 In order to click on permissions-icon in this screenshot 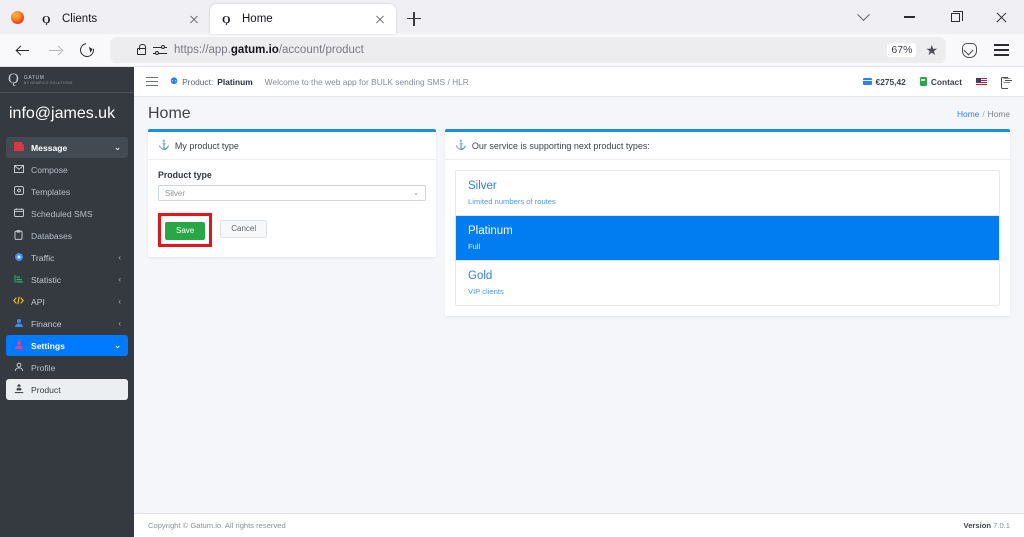, I will do `click(160, 50)`.